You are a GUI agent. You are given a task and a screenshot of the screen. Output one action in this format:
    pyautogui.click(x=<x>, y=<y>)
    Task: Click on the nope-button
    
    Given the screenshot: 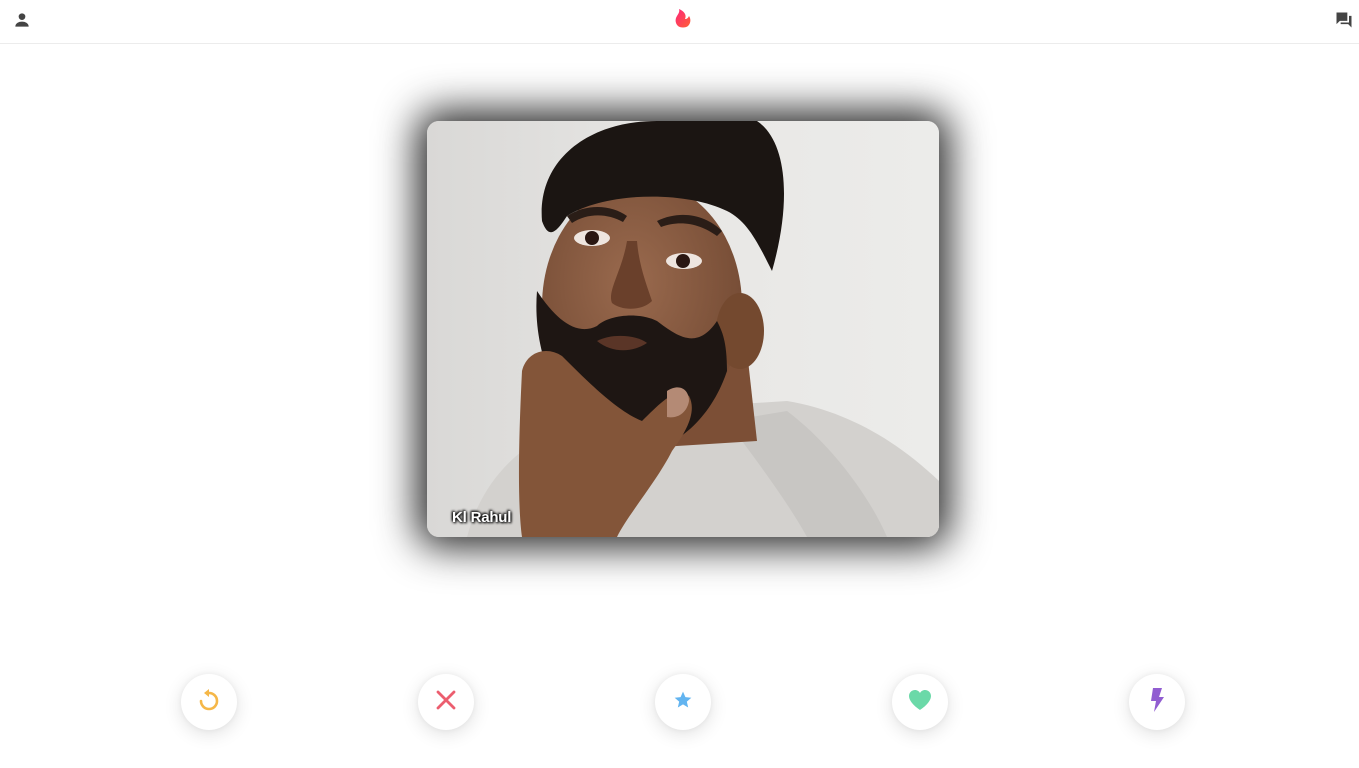 What is the action you would take?
    pyautogui.click(x=446, y=702)
    